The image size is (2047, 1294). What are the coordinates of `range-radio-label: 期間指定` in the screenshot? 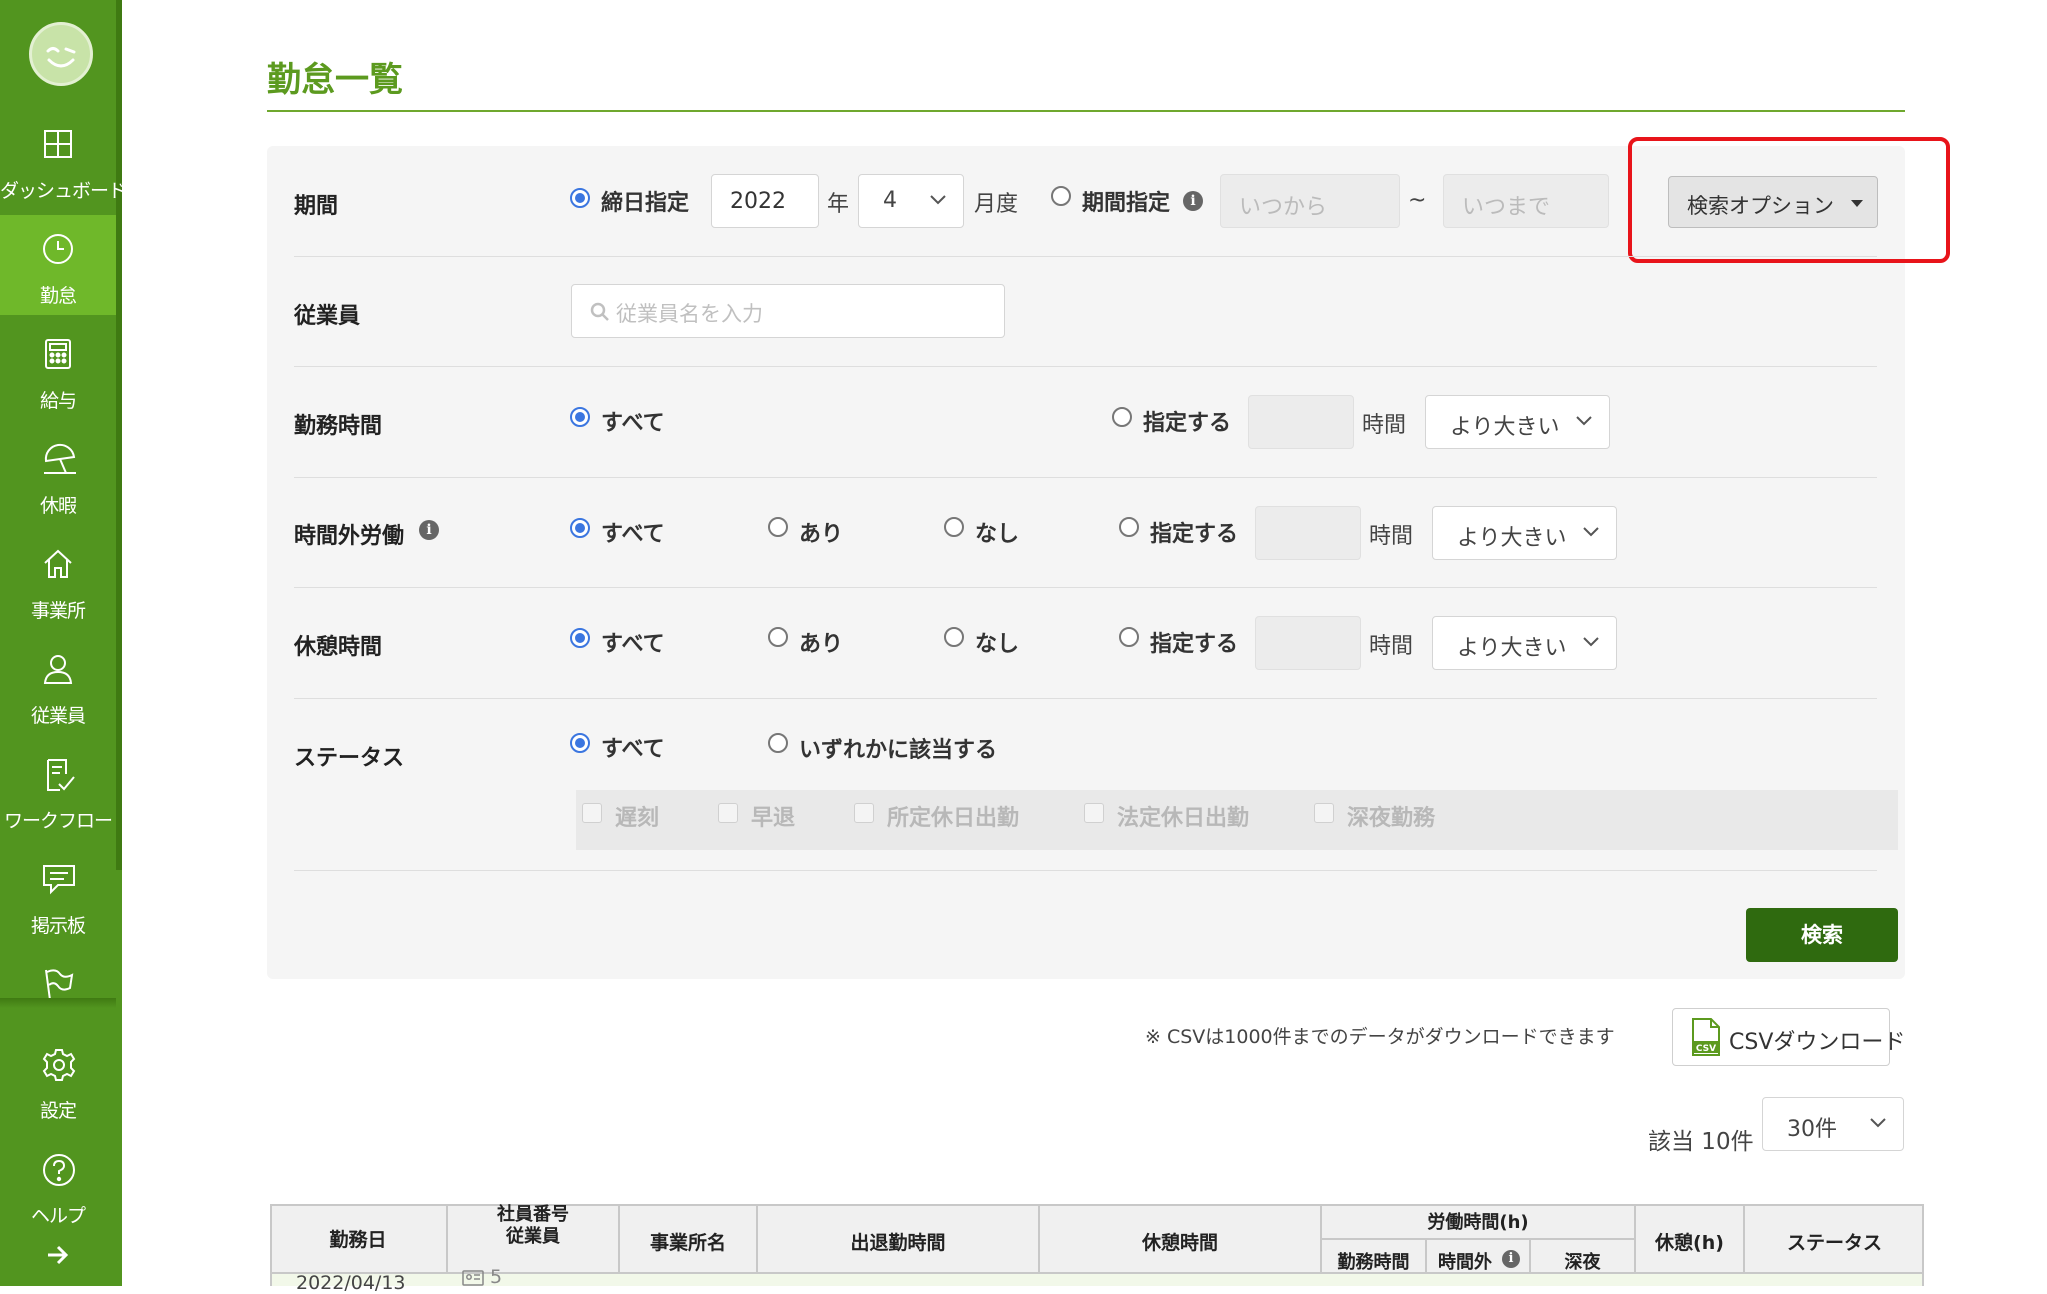 It's located at (1126, 203).